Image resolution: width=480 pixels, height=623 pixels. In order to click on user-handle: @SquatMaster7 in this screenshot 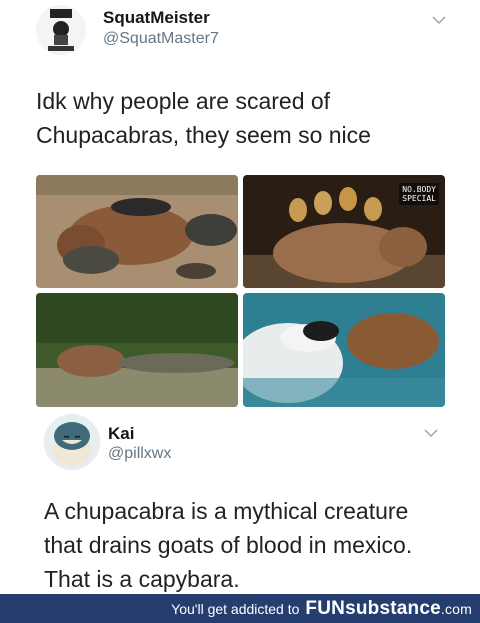, I will do `click(161, 39)`.